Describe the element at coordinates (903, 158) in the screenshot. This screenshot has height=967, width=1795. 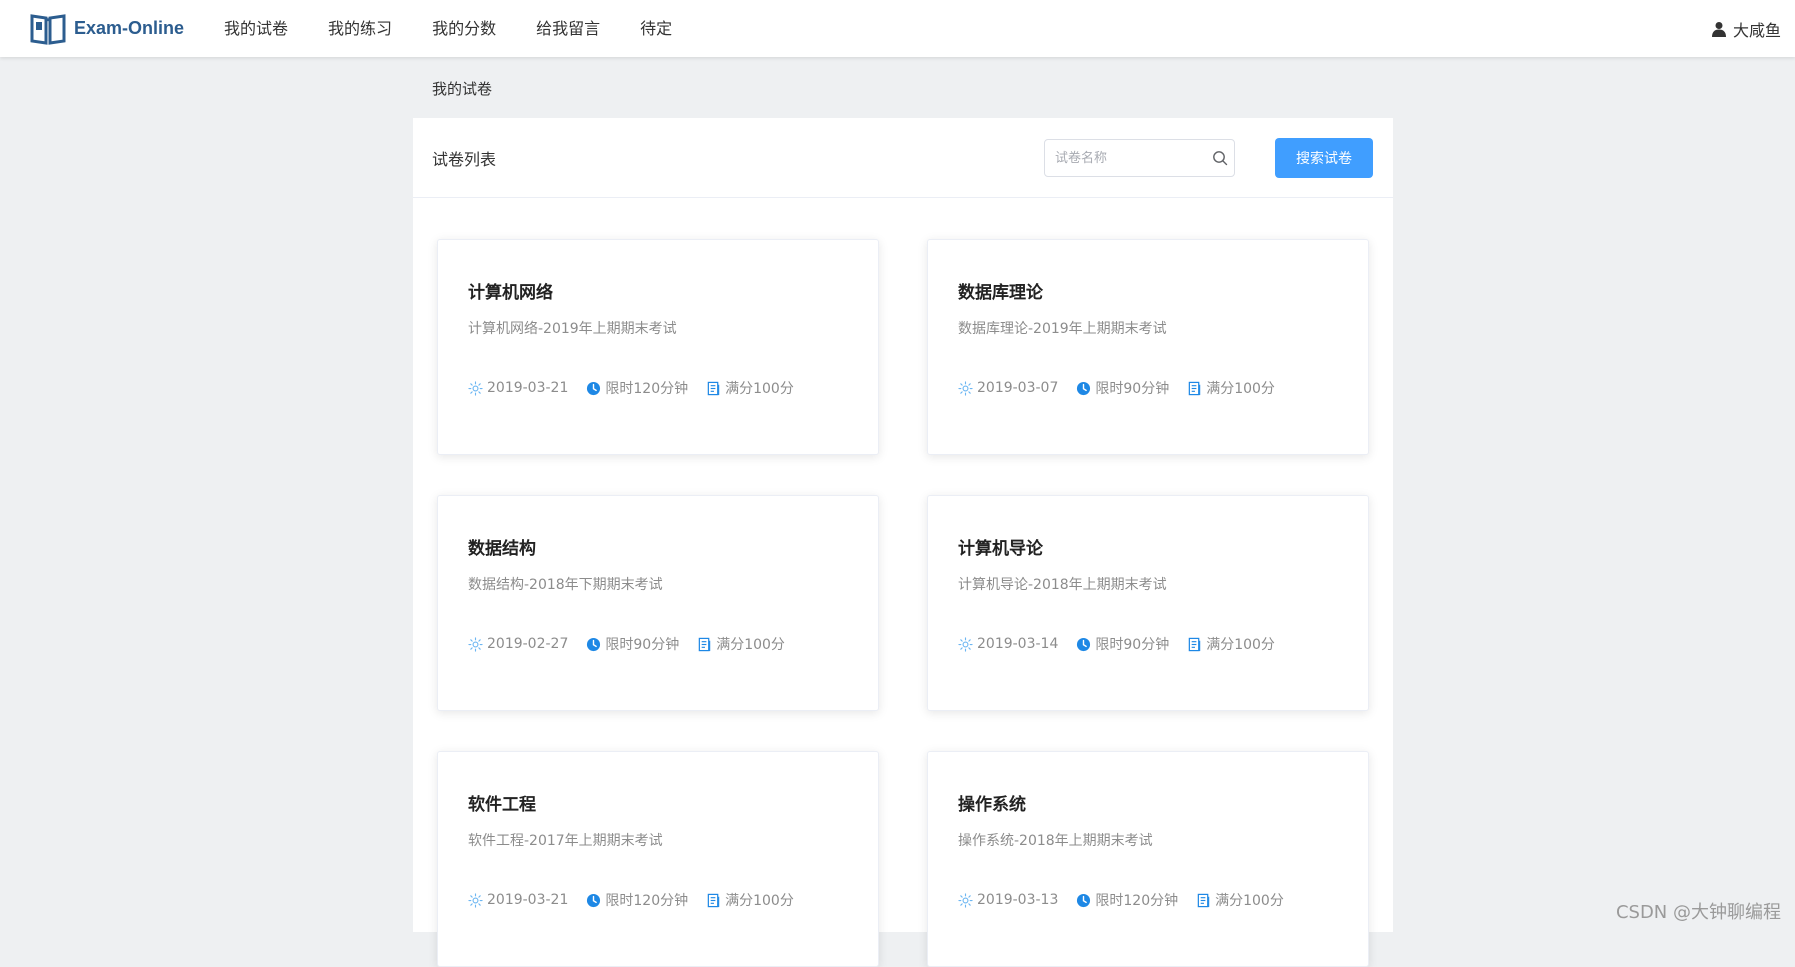
I see `panel-header: 试卷列表 搜索试卷` at that location.